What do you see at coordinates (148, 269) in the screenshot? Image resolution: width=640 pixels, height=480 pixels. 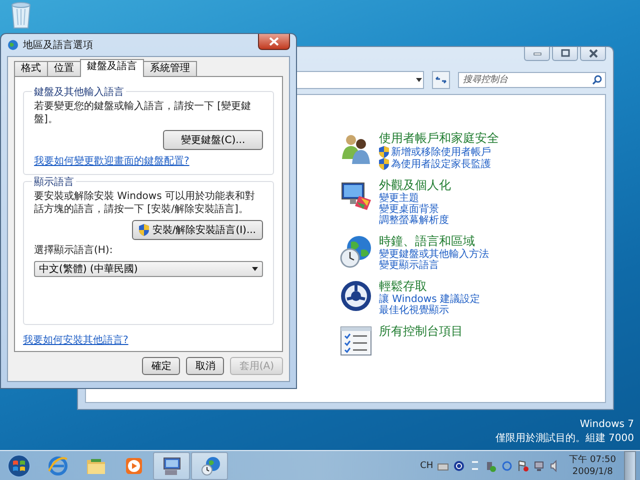 I see `language-dropdown: 中文(繁體) (中華民國)` at bounding box center [148, 269].